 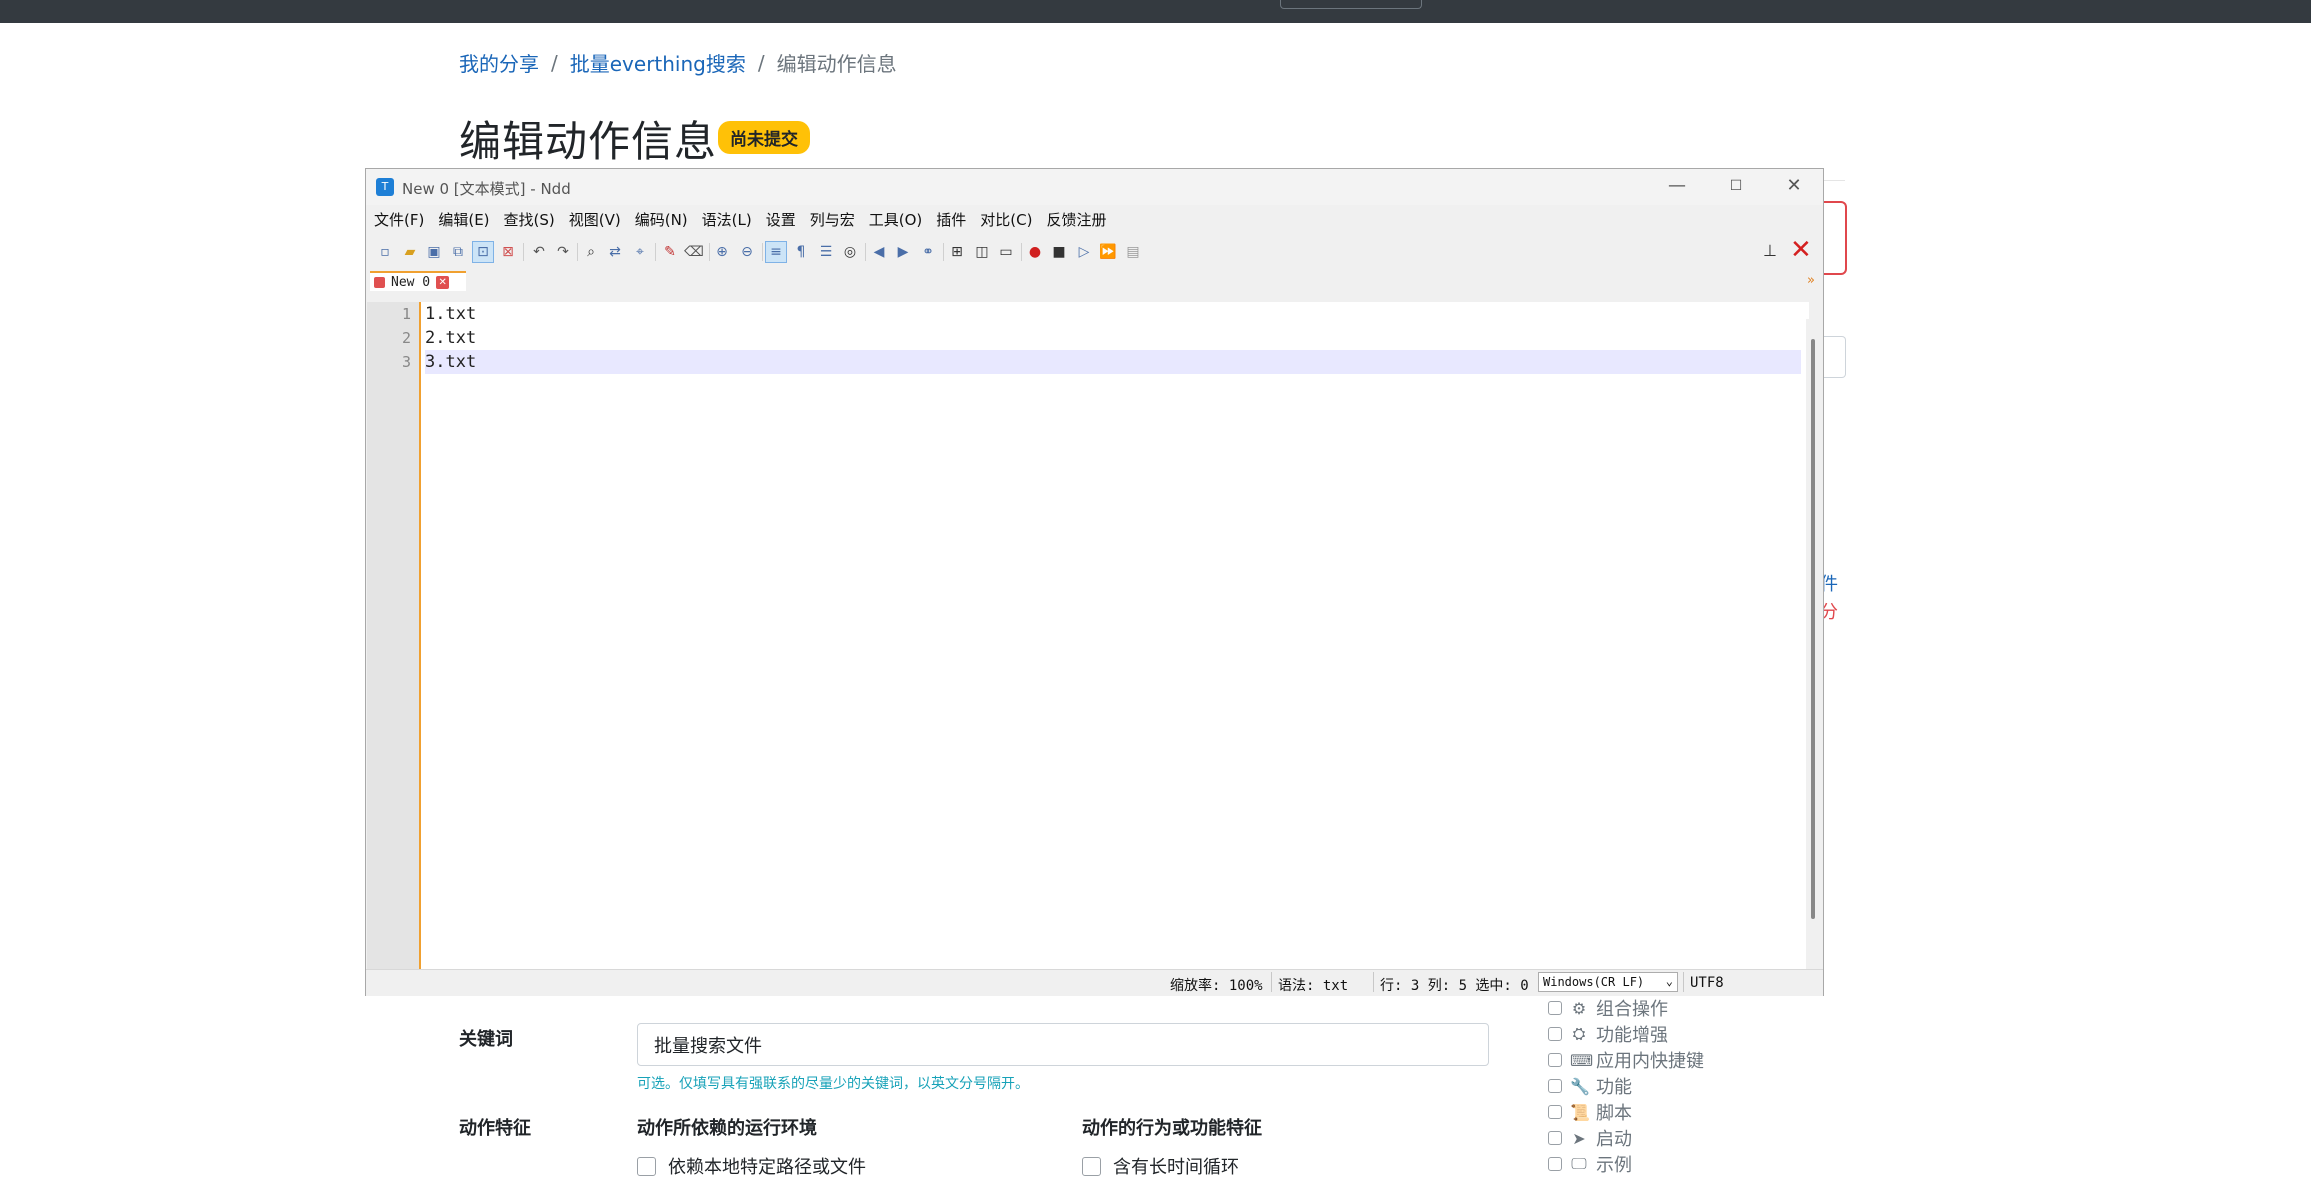 What do you see at coordinates (1113, 314) in the screenshot?
I see `code-line: 1.txt` at bounding box center [1113, 314].